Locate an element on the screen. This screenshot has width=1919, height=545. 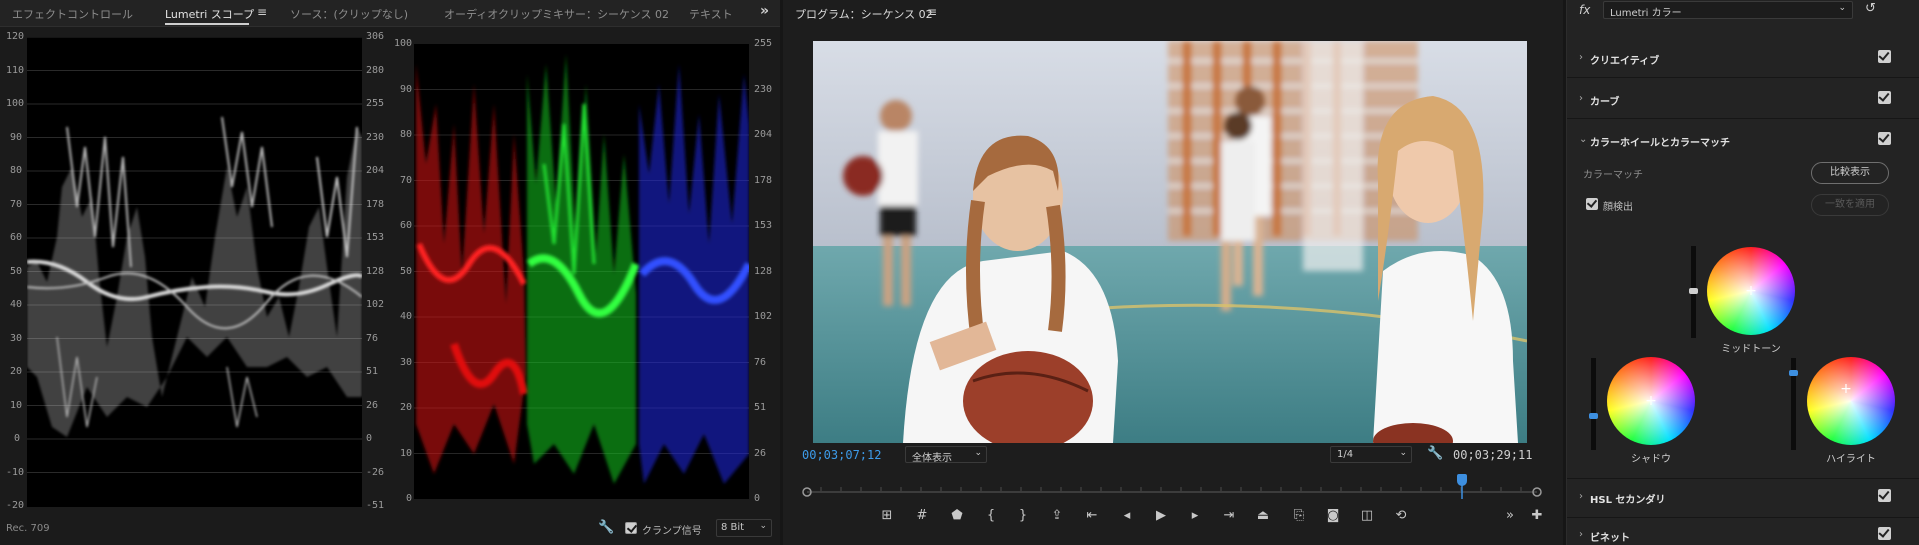
axis-tick-label: 80 is located at coordinates (16, 170).